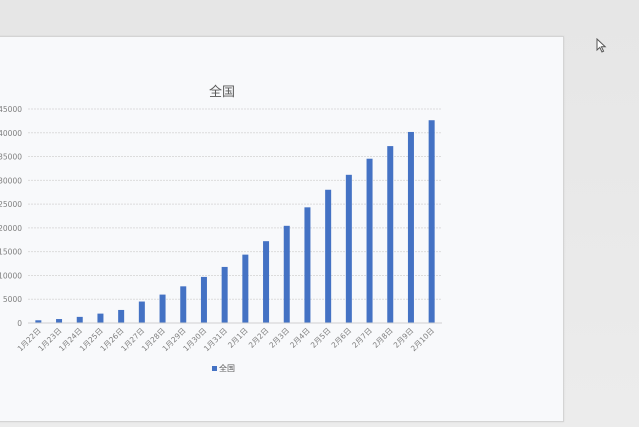  What do you see at coordinates (259, 338) in the screenshot?
I see `x-tick-label: 2月2日` at bounding box center [259, 338].